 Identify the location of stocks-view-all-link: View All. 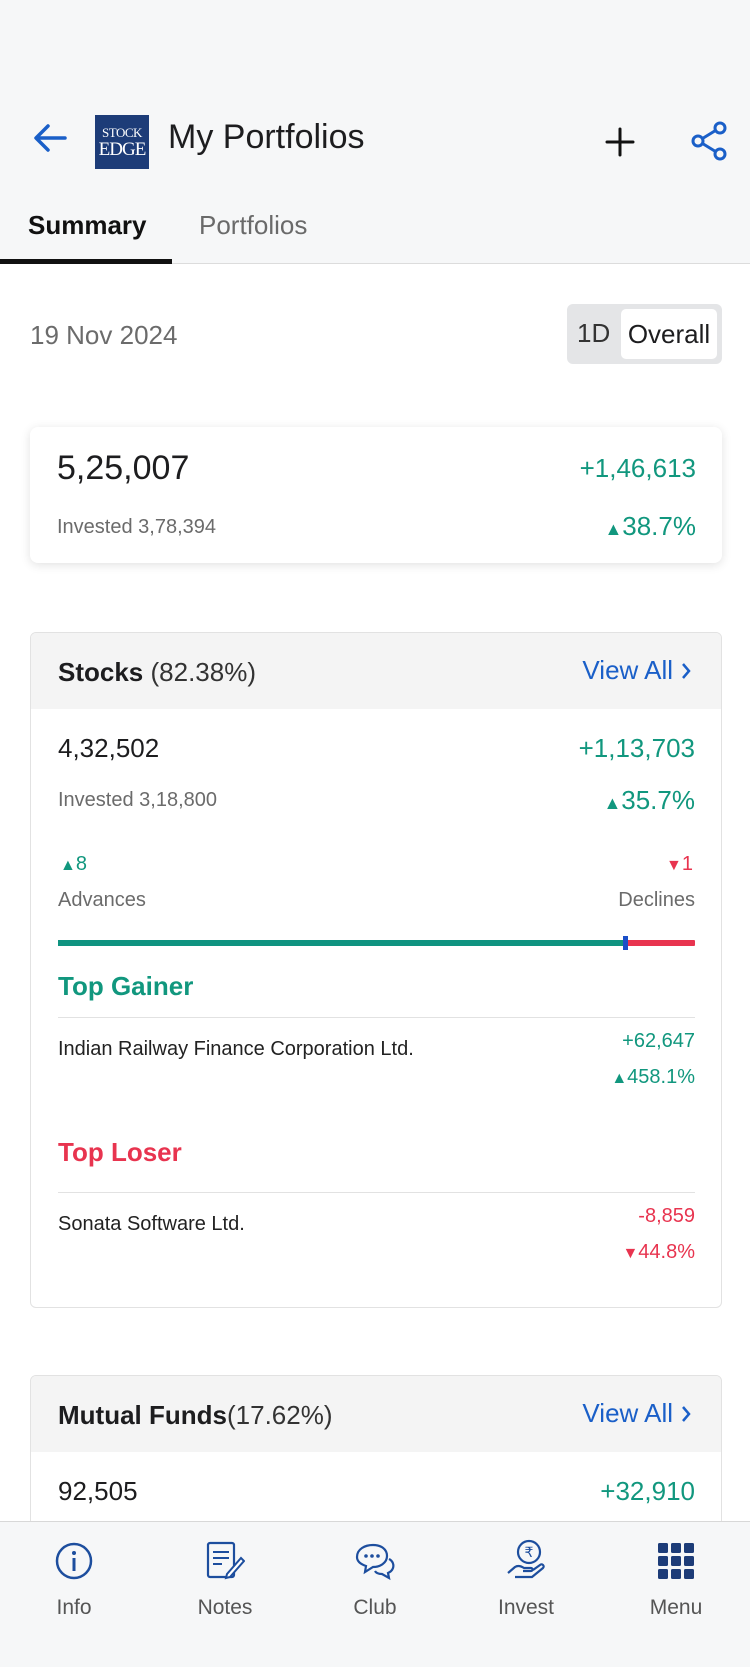
(636, 670).